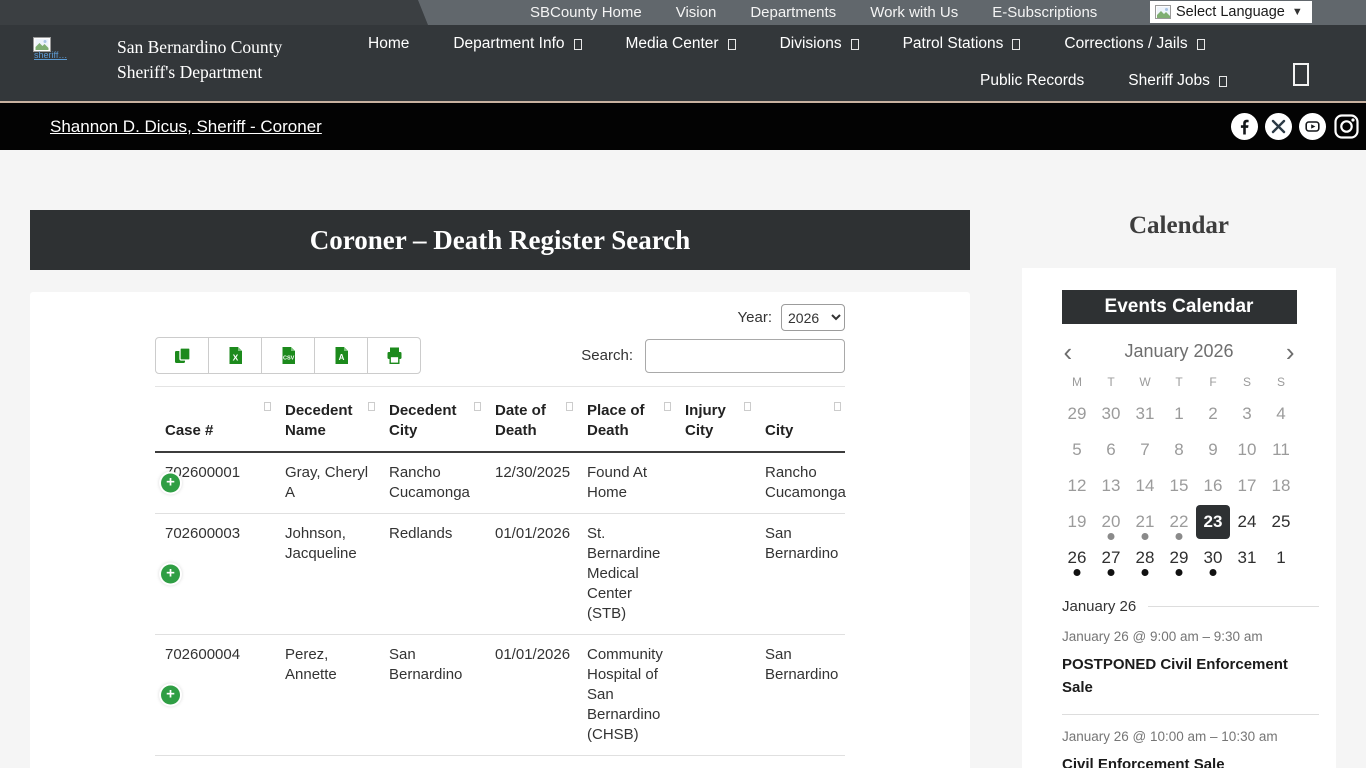 The width and height of the screenshot is (1366, 768). What do you see at coordinates (1177, 81) in the screenshot?
I see `nav-item-sheriff-jobs: Sheriff Jobs` at bounding box center [1177, 81].